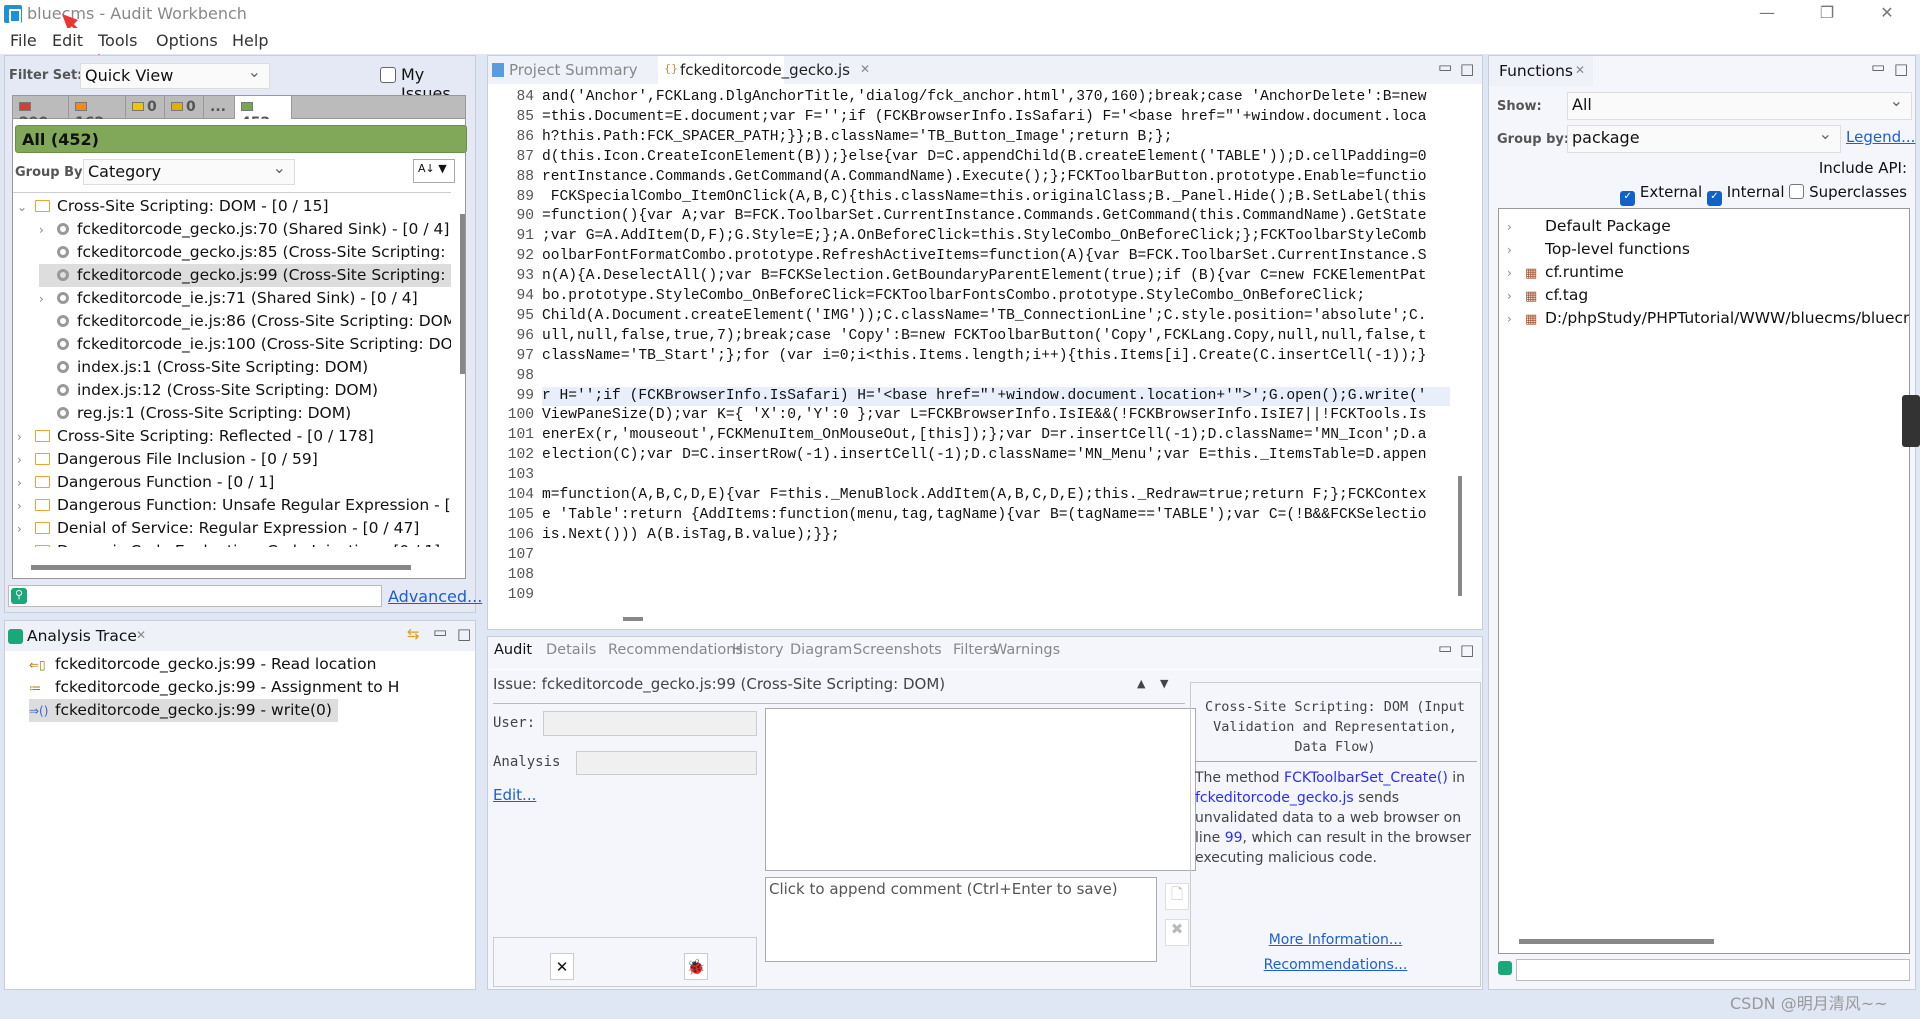  I want to click on menu-help: Help, so click(250, 40).